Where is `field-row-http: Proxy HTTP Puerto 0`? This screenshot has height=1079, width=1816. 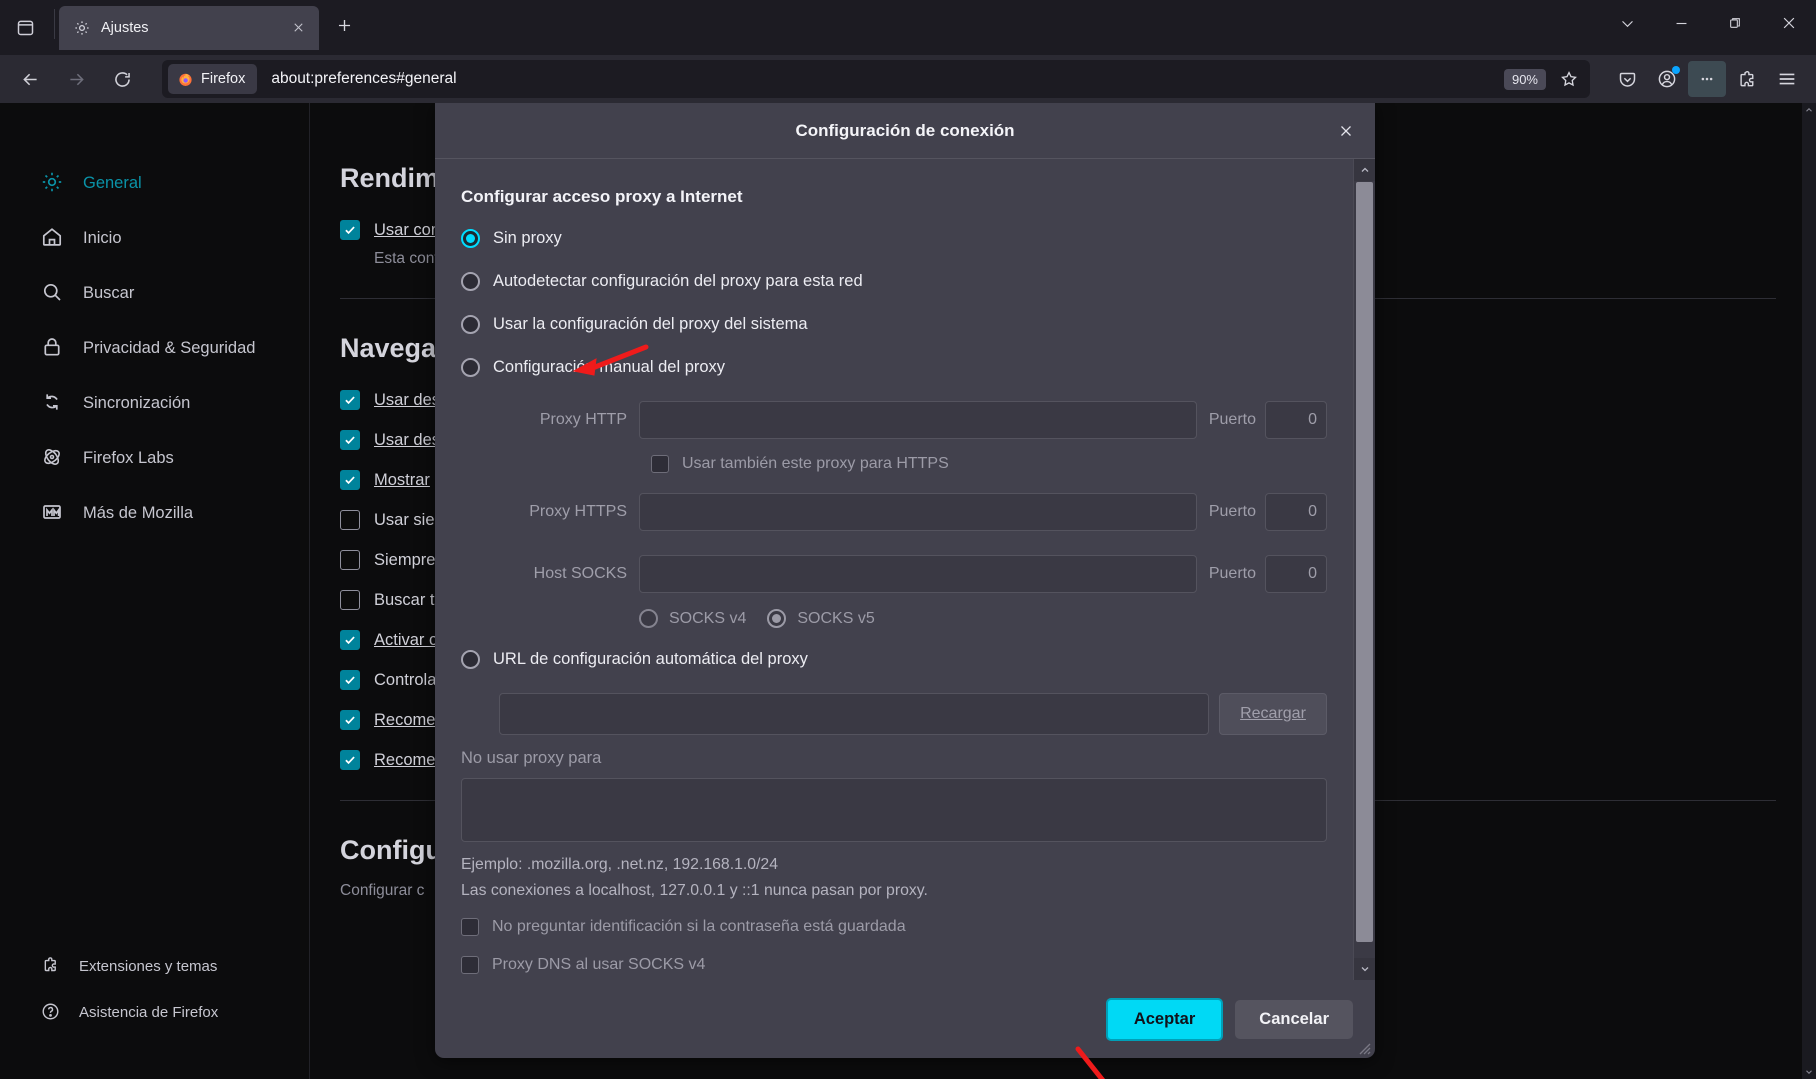 field-row-http: Proxy HTTP Puerto 0 is located at coordinates (894, 420).